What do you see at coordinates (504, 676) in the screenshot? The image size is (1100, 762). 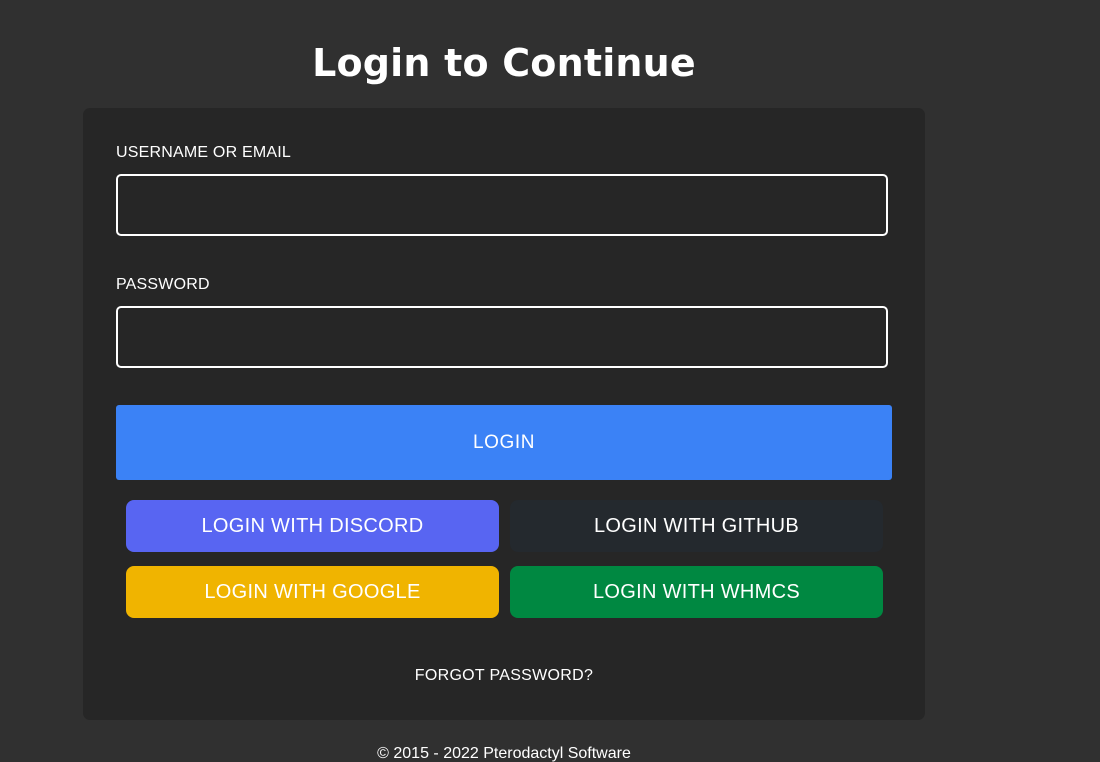 I see `forgot-password-link: FORGOT PASSWORD?` at bounding box center [504, 676].